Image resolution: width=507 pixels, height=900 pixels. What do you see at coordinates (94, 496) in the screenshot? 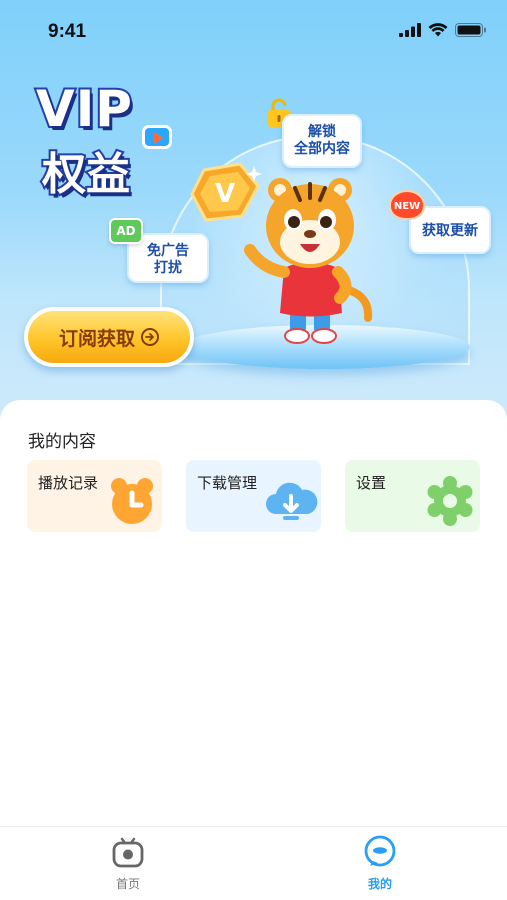
I see `play-history-tile: 播放记录` at bounding box center [94, 496].